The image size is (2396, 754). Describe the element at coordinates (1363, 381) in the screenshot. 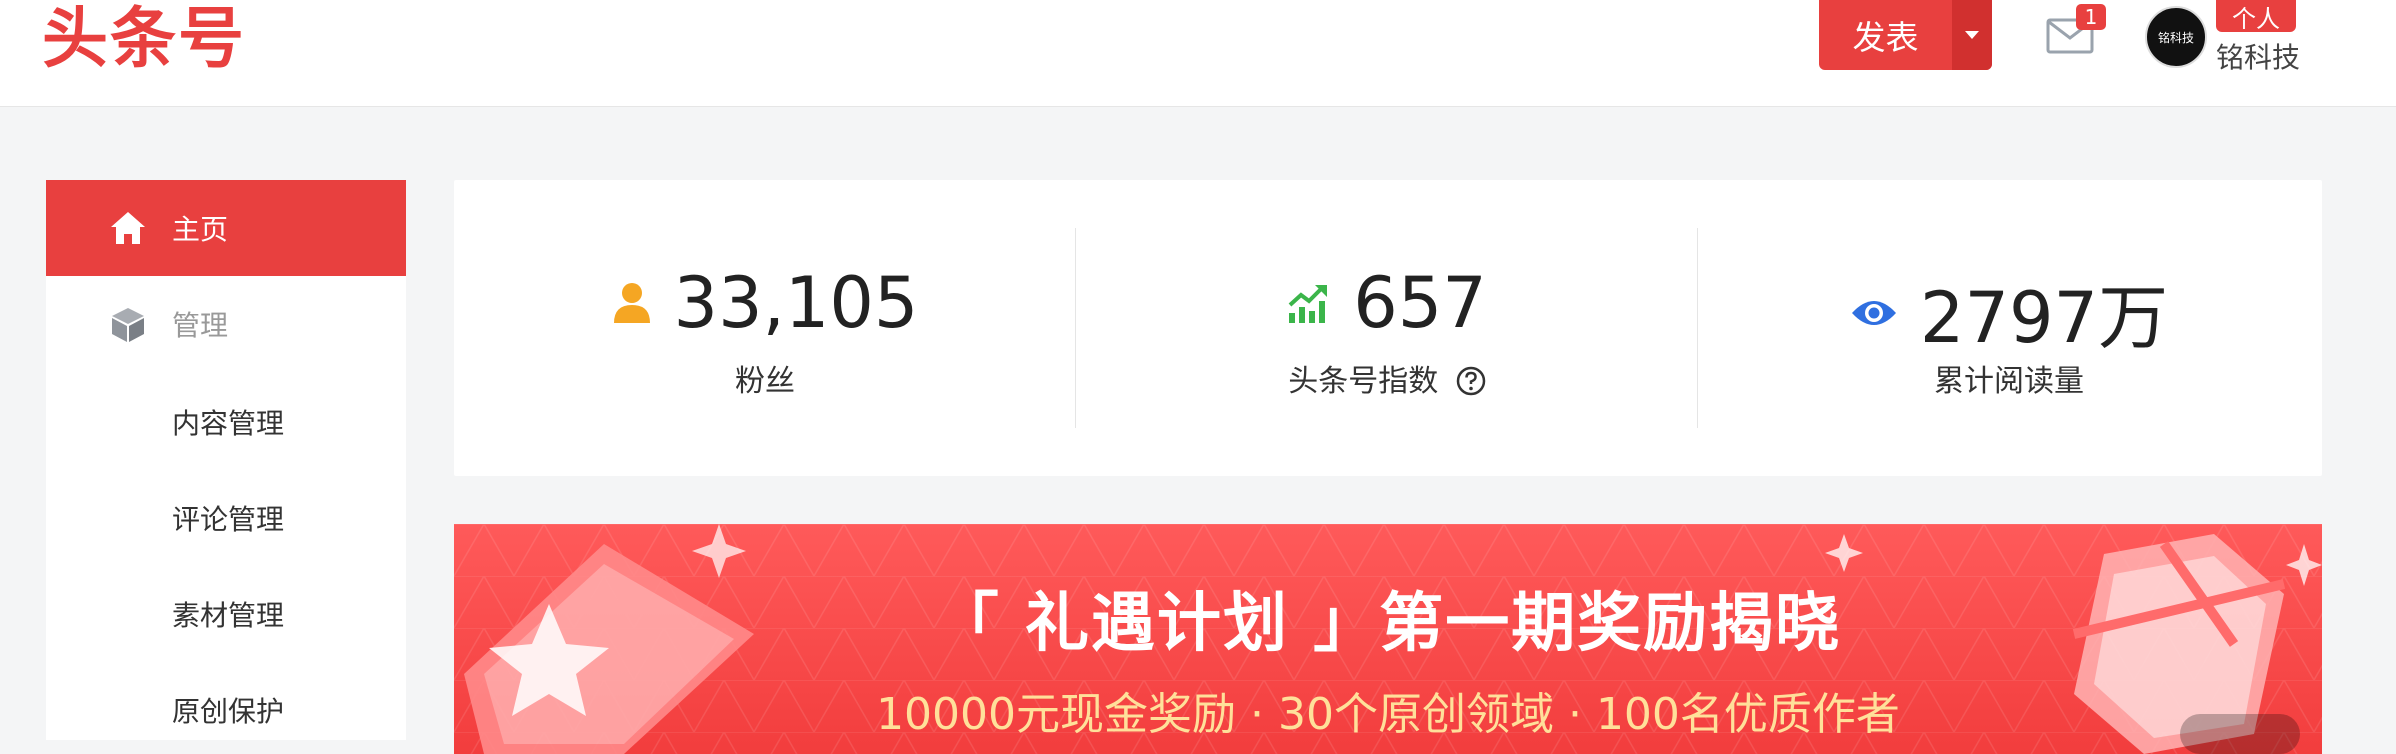

I see `stat-index-label: 头条号指数` at that location.